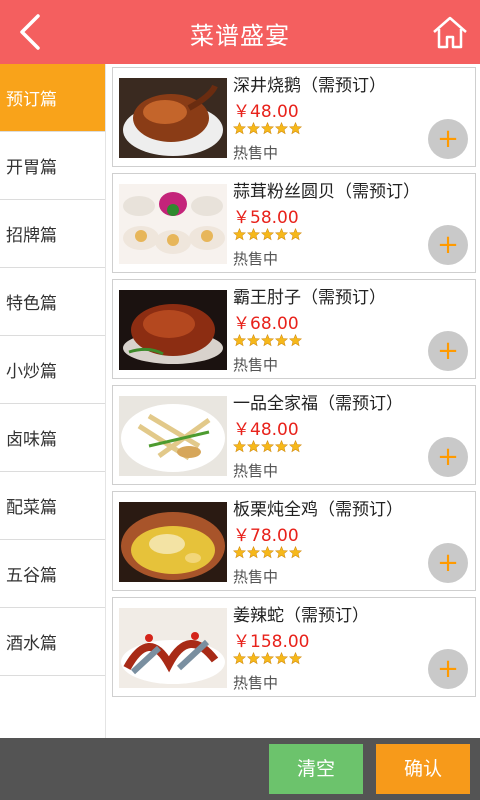  Describe the element at coordinates (240, 769) in the screenshot. I see `bottom-bar: 清空 确认` at that location.